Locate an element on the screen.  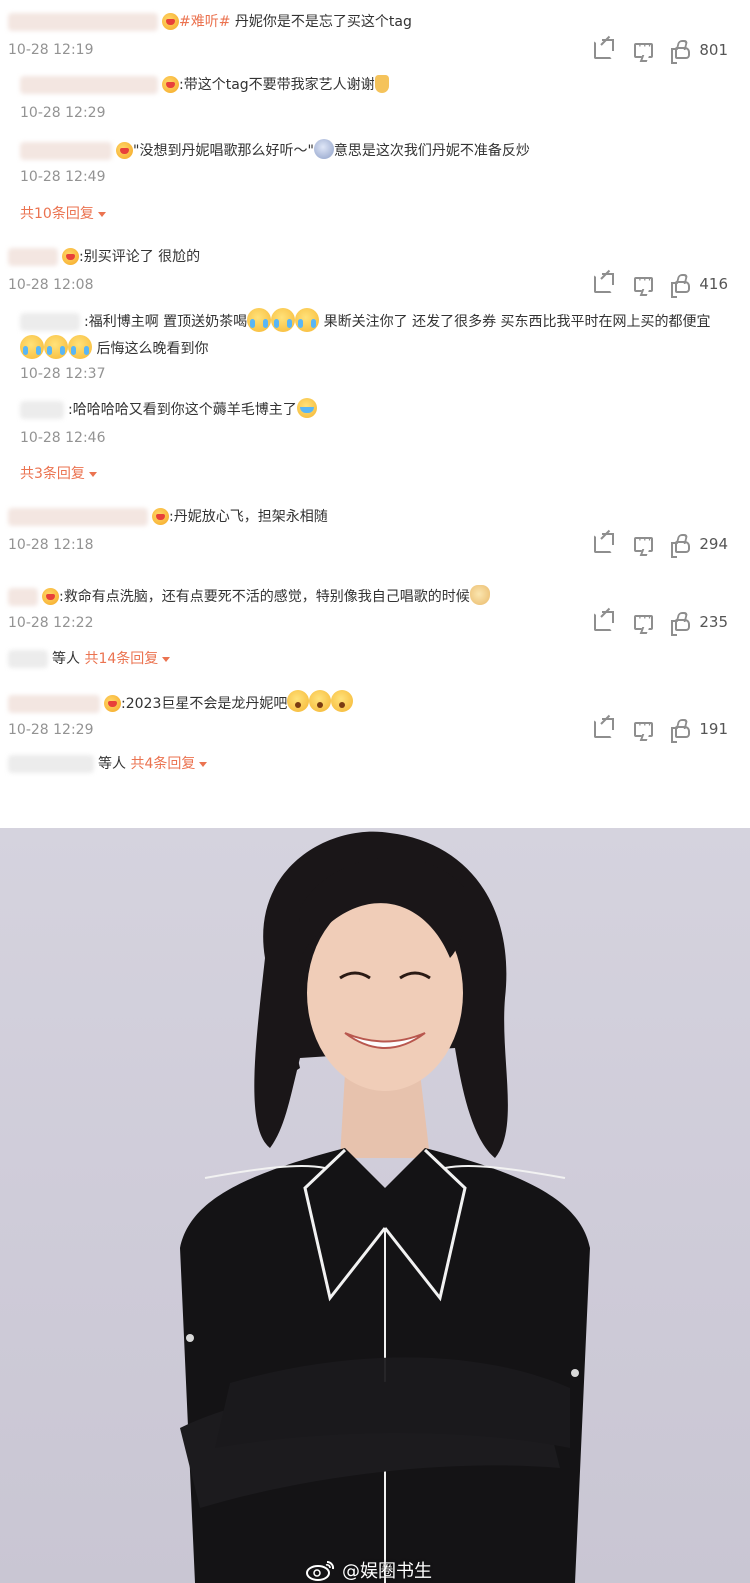
comment-1-time: 10-28 12:19 is located at coordinates (51, 50).